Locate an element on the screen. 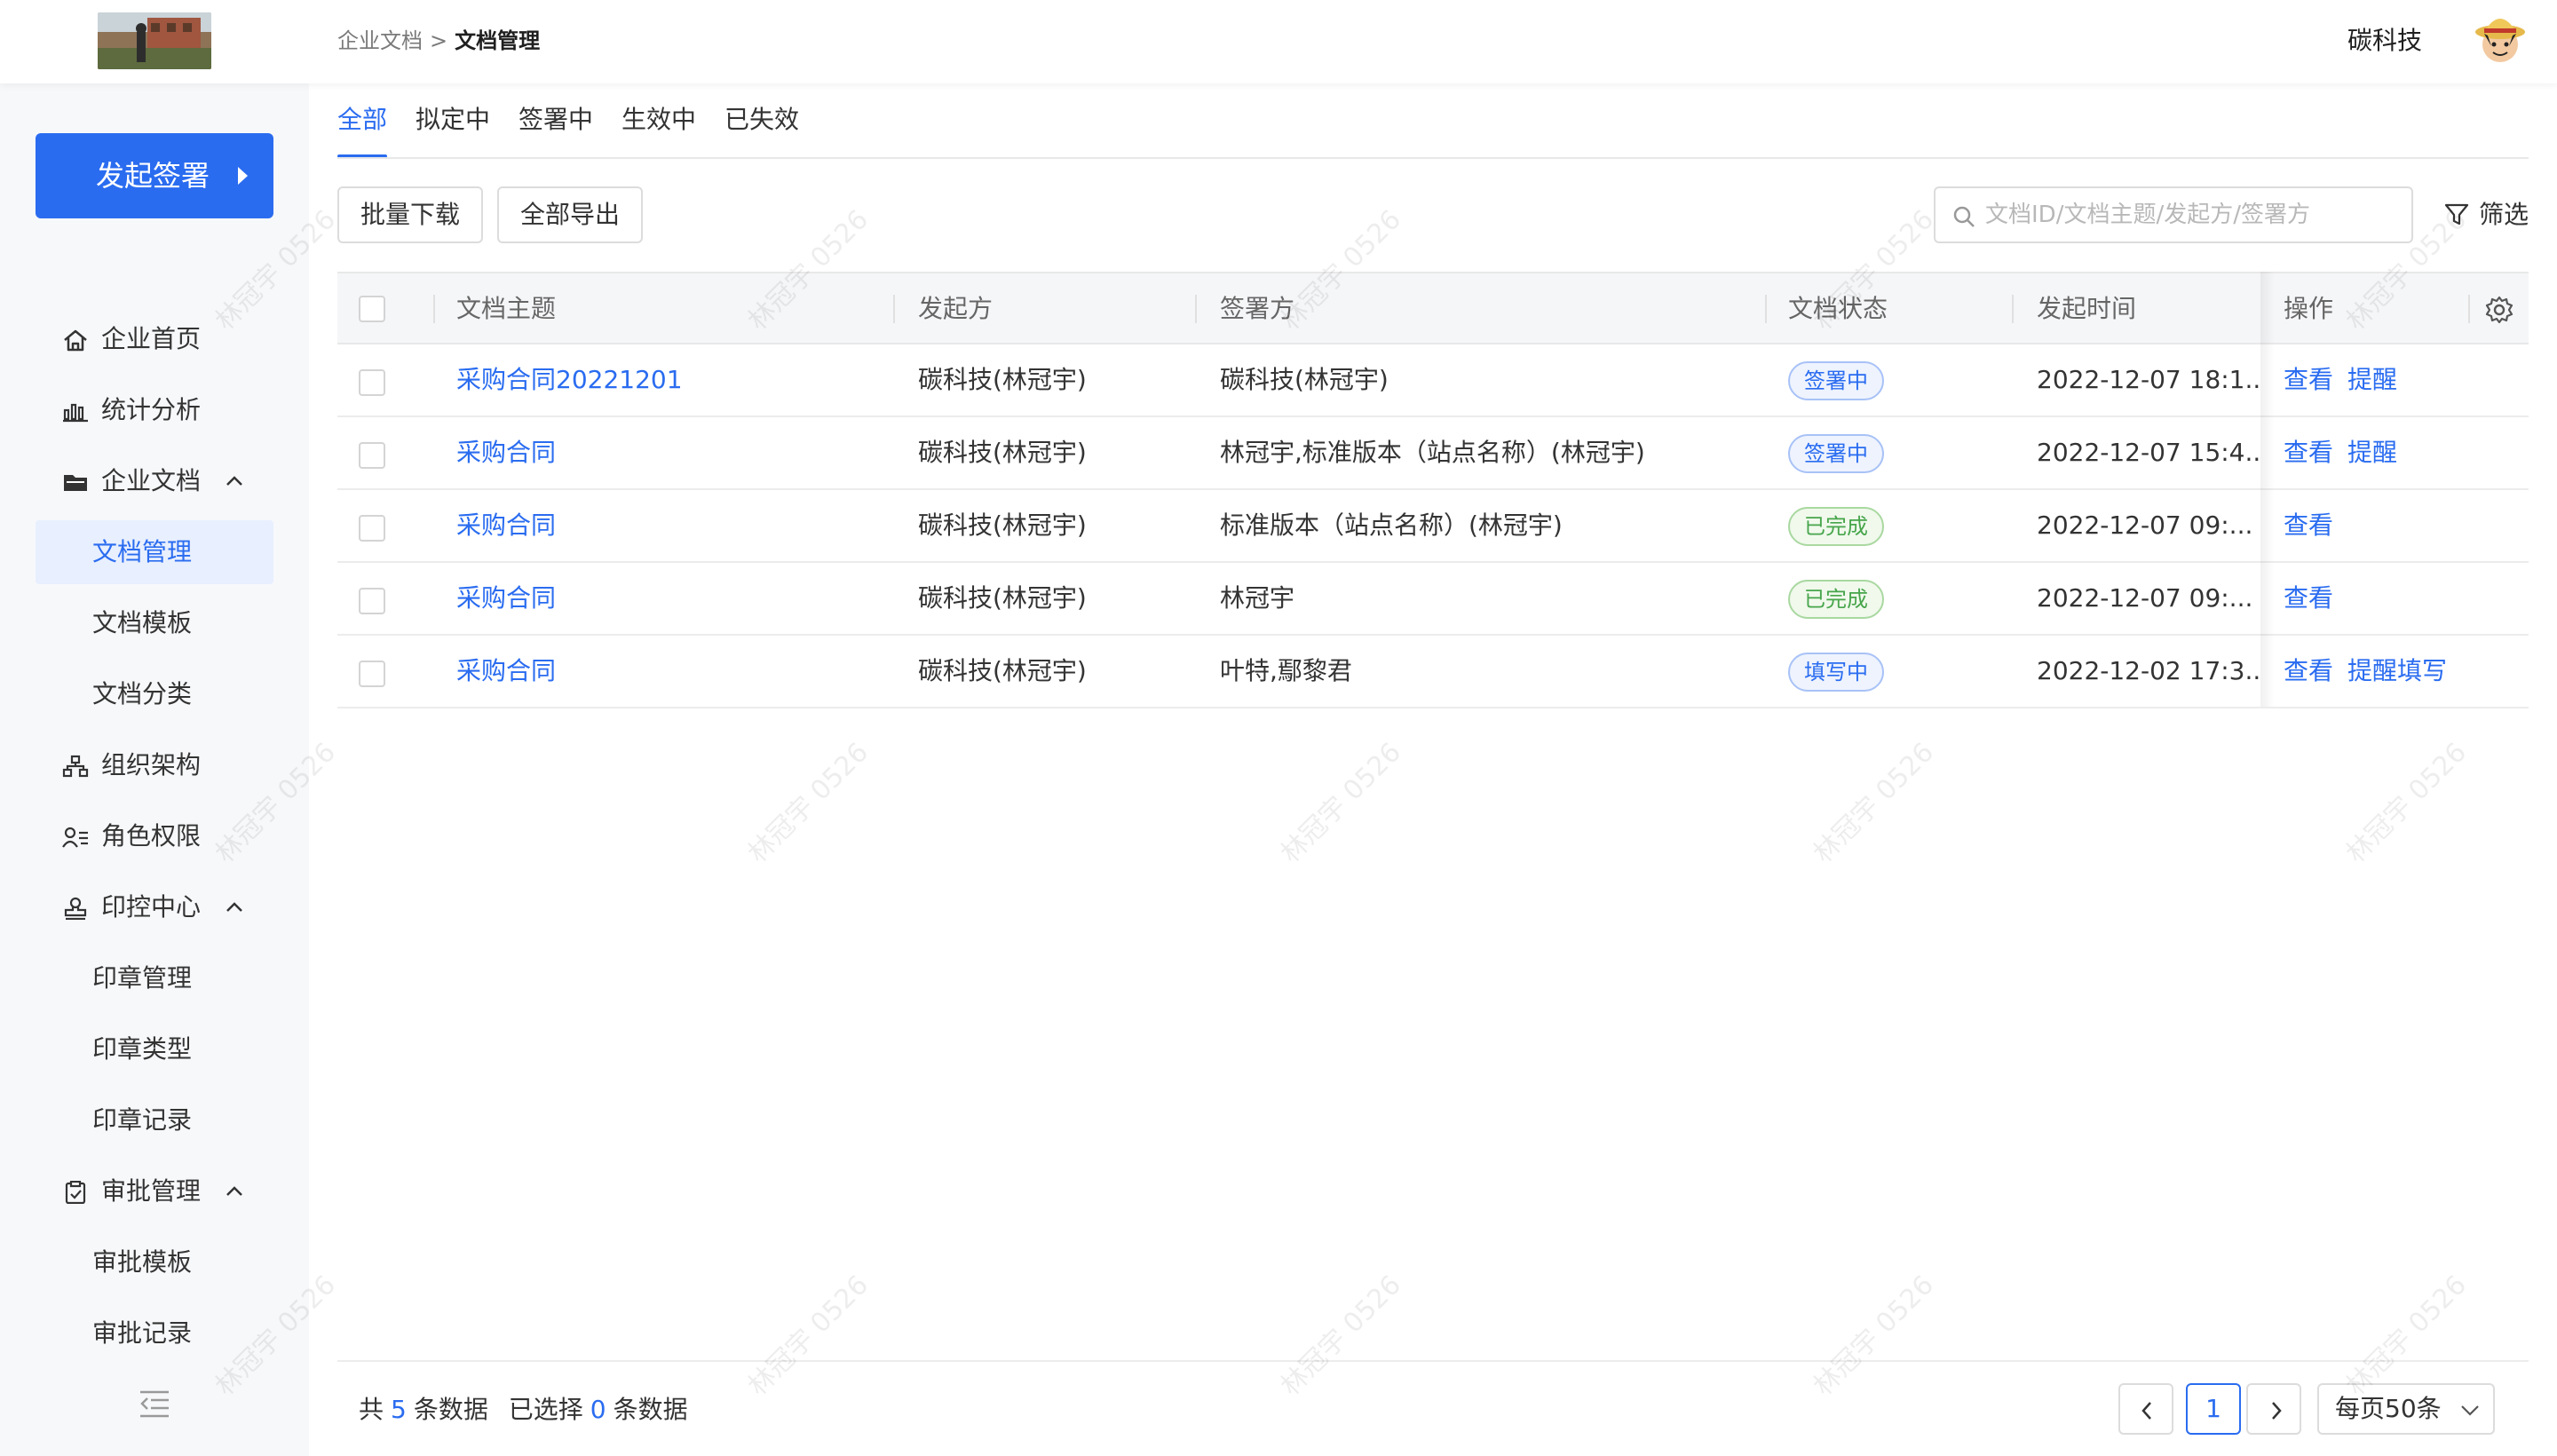  doc-subject-link: 采购合同20221201 is located at coordinates (669, 379).